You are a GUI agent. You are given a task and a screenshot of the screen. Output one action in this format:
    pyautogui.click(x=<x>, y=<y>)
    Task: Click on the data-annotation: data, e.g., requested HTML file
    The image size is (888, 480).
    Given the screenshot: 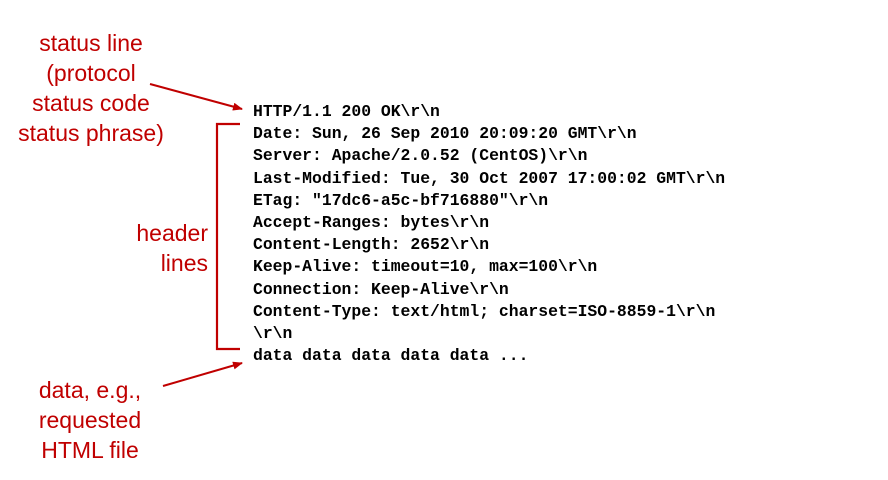 What is the action you would take?
    pyautogui.click(x=90, y=420)
    